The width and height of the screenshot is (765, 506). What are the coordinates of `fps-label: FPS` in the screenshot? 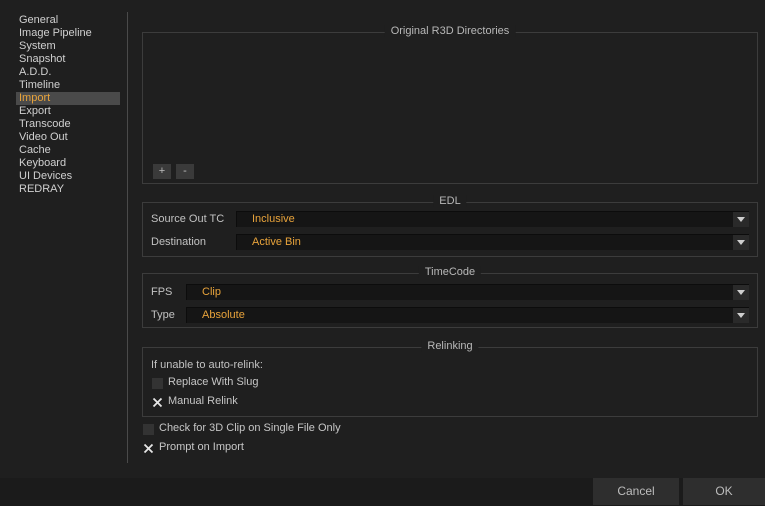 It's located at (162, 292).